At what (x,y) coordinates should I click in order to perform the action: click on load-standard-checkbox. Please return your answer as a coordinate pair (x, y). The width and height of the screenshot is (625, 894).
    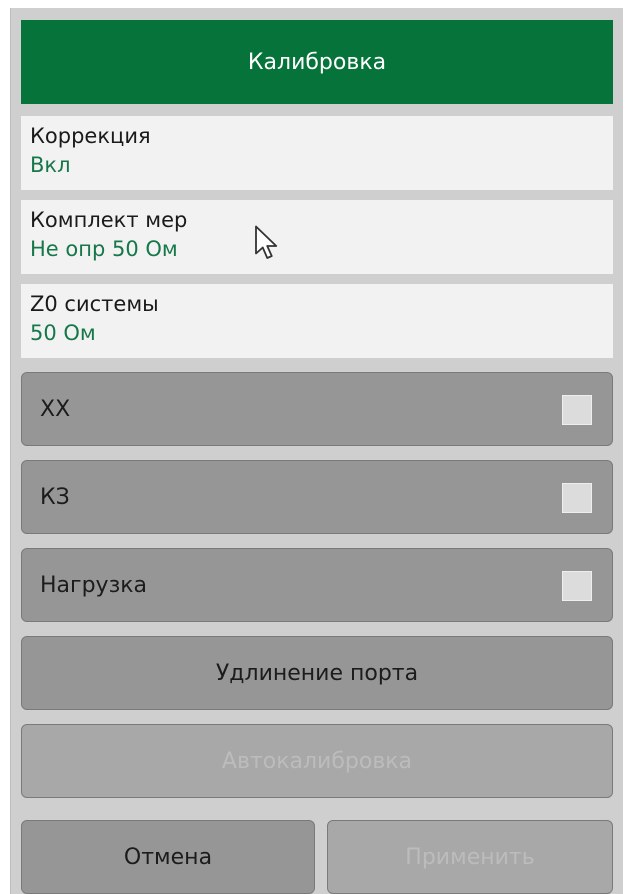
    Looking at the image, I should click on (577, 586).